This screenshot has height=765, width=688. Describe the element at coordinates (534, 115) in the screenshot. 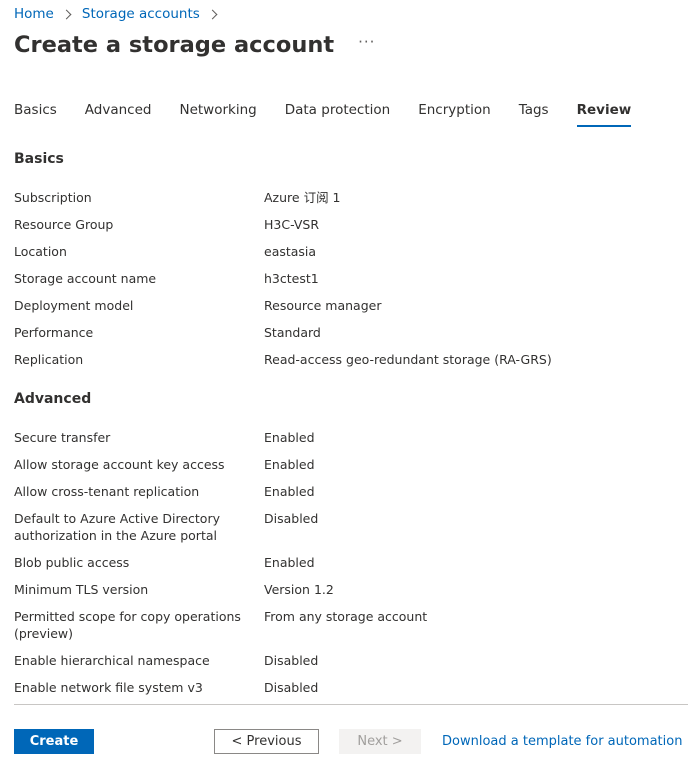

I see `tab-tags: Tags` at that location.